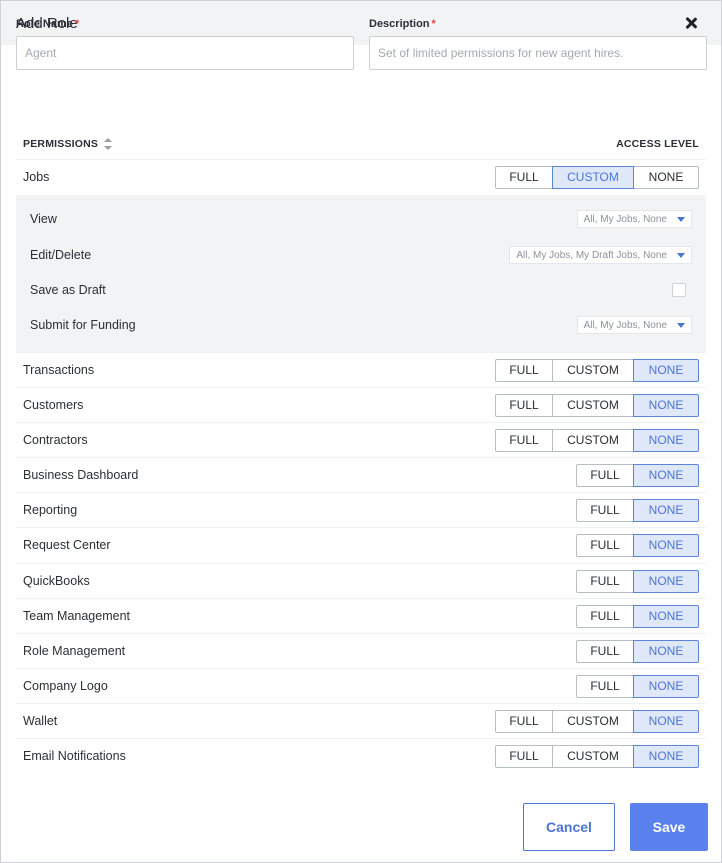  What do you see at coordinates (67, 545) in the screenshot?
I see `permission-label: Request Center` at bounding box center [67, 545].